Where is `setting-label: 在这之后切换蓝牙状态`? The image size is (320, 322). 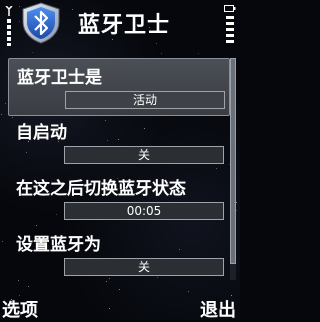
setting-label: 在这之后切换蓝牙状态 is located at coordinates (101, 189).